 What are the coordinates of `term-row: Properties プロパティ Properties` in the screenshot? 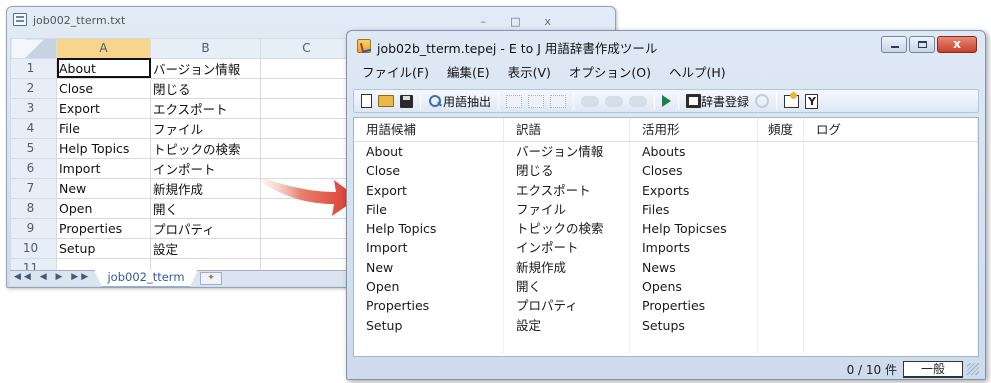 It's located at (666, 306).